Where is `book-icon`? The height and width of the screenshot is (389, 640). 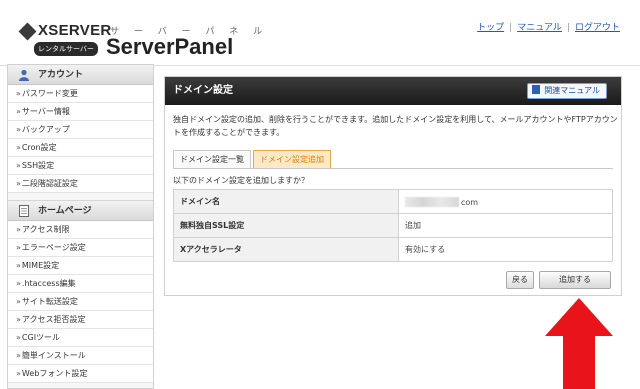 book-icon is located at coordinates (536, 89).